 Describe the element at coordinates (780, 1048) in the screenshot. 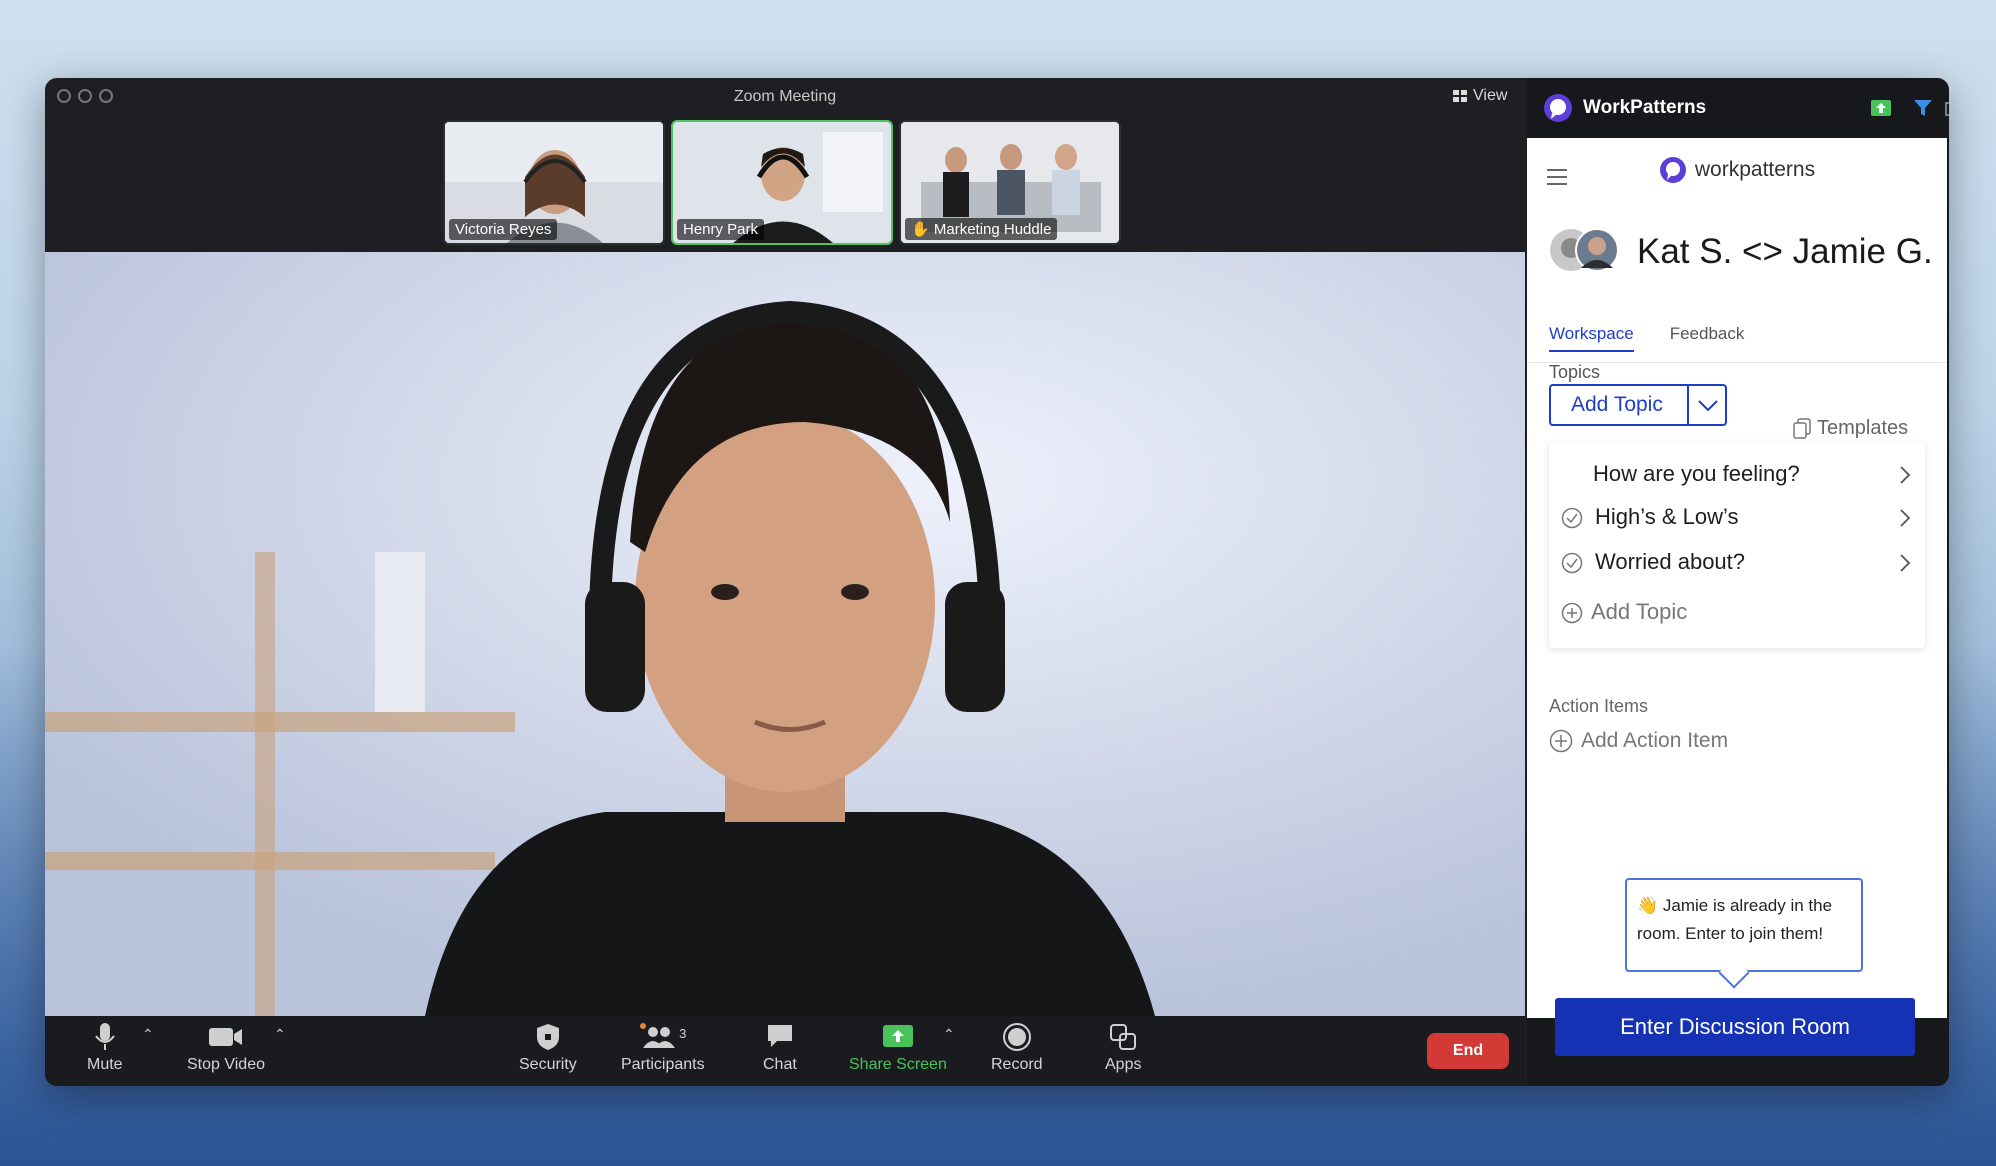

I see `chat-button: Chat` at that location.